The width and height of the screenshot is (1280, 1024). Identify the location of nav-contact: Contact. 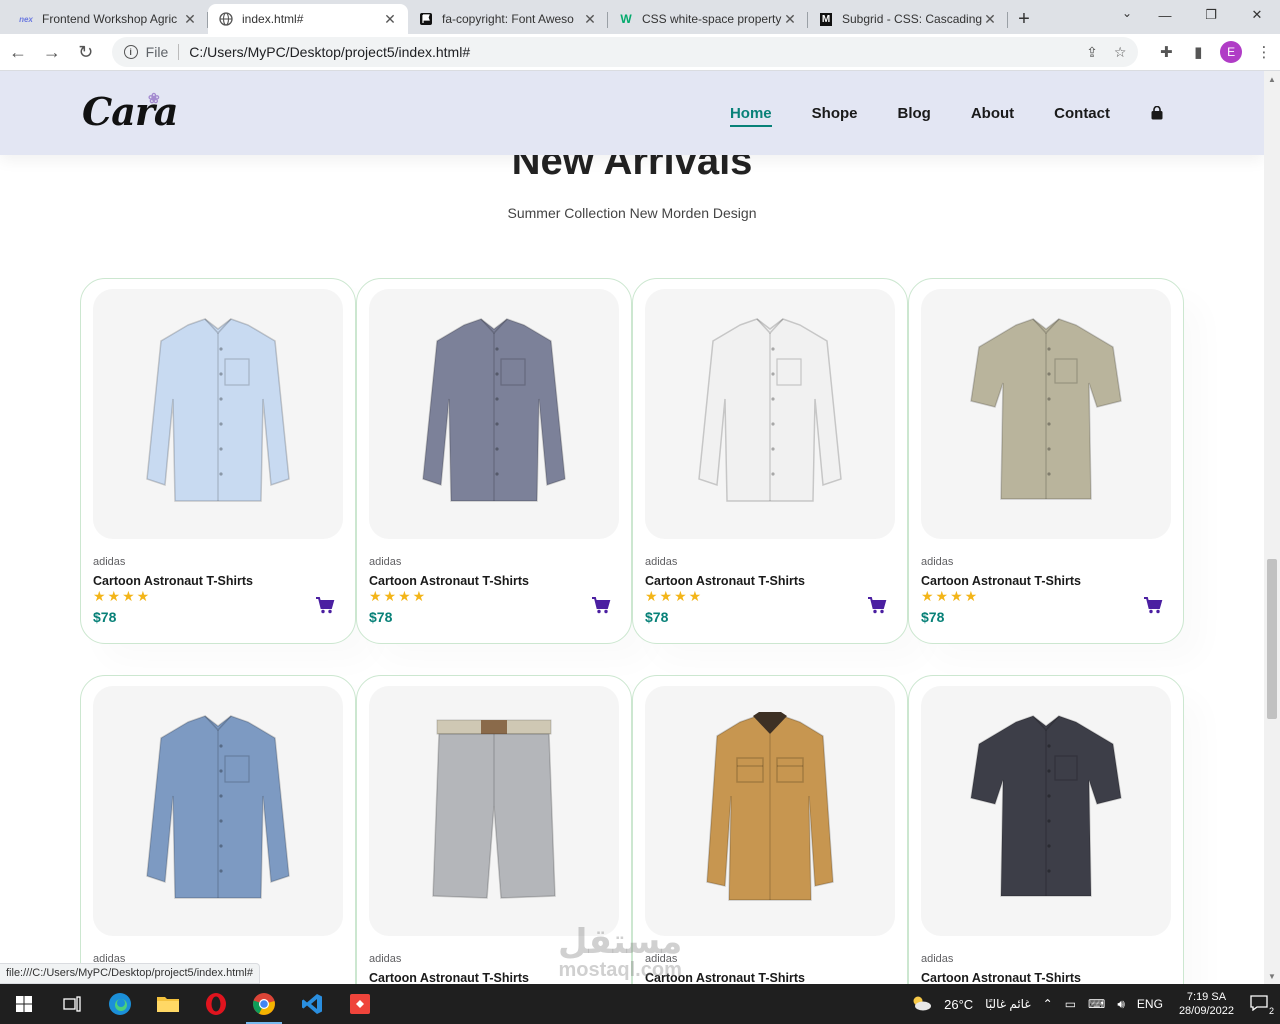
(1082, 113).